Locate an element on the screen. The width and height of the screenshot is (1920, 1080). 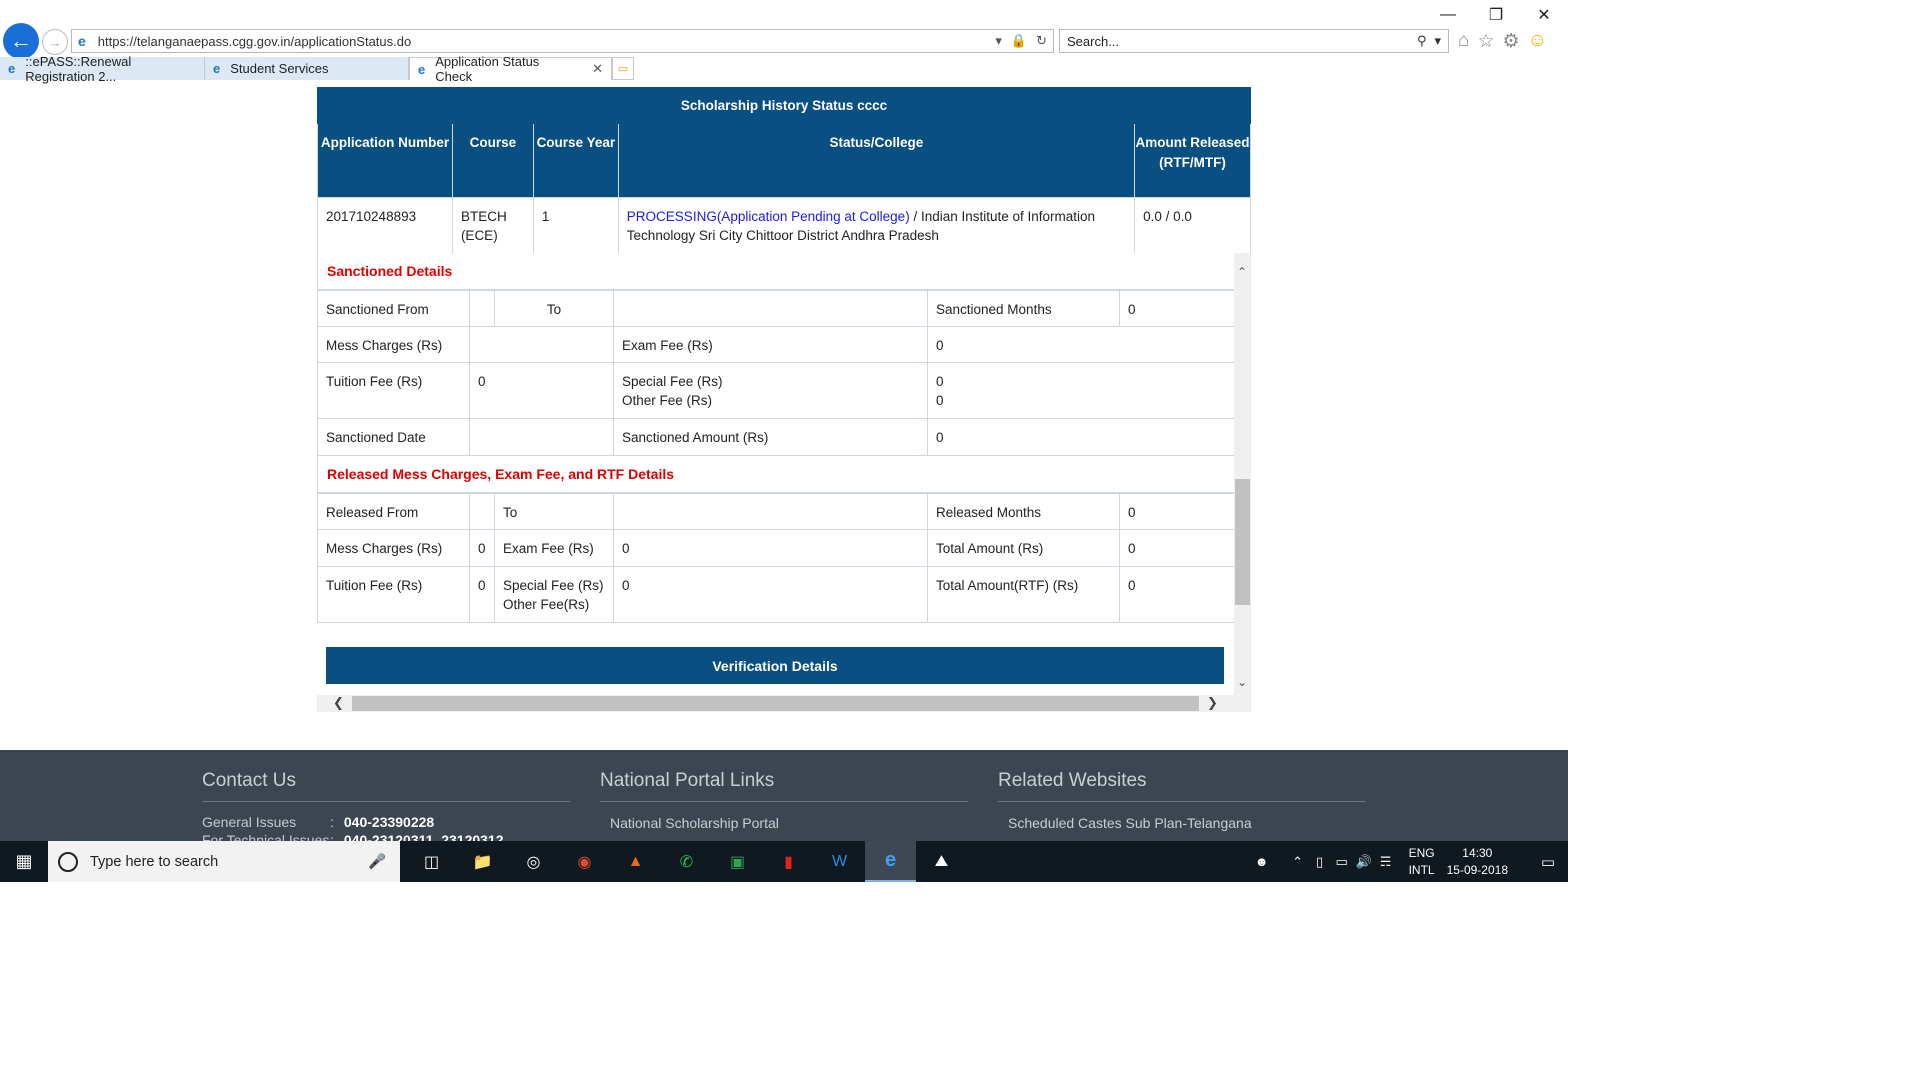
clock: 14:30 15-09-2018 is located at coordinates (1477, 862).